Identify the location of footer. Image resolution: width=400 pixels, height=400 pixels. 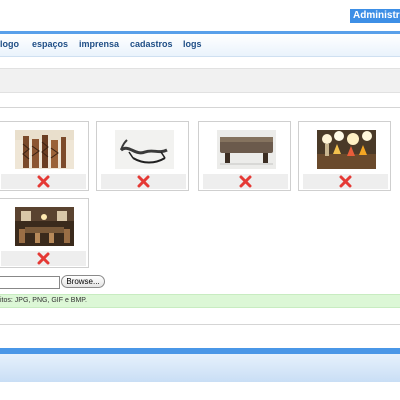
(200, 368).